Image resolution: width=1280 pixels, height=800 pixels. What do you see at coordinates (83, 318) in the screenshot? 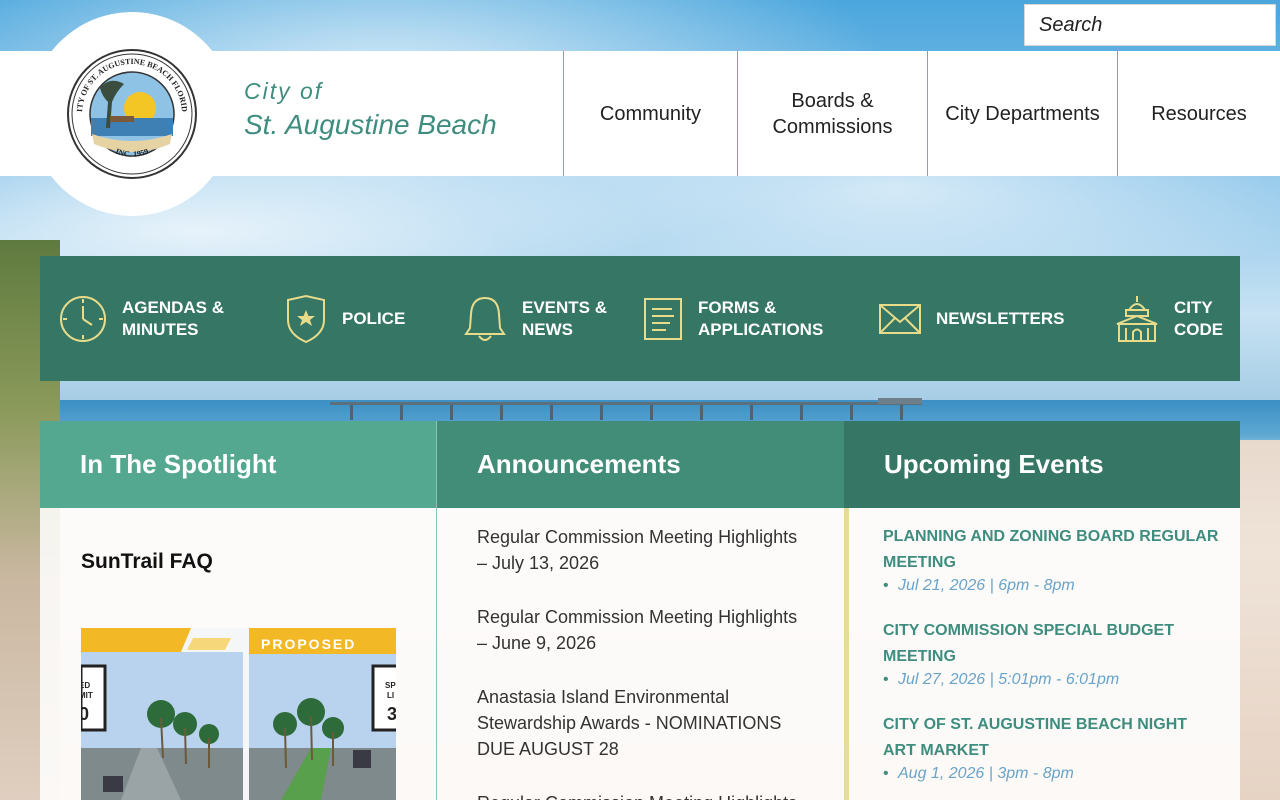
I see `clock-icon` at bounding box center [83, 318].